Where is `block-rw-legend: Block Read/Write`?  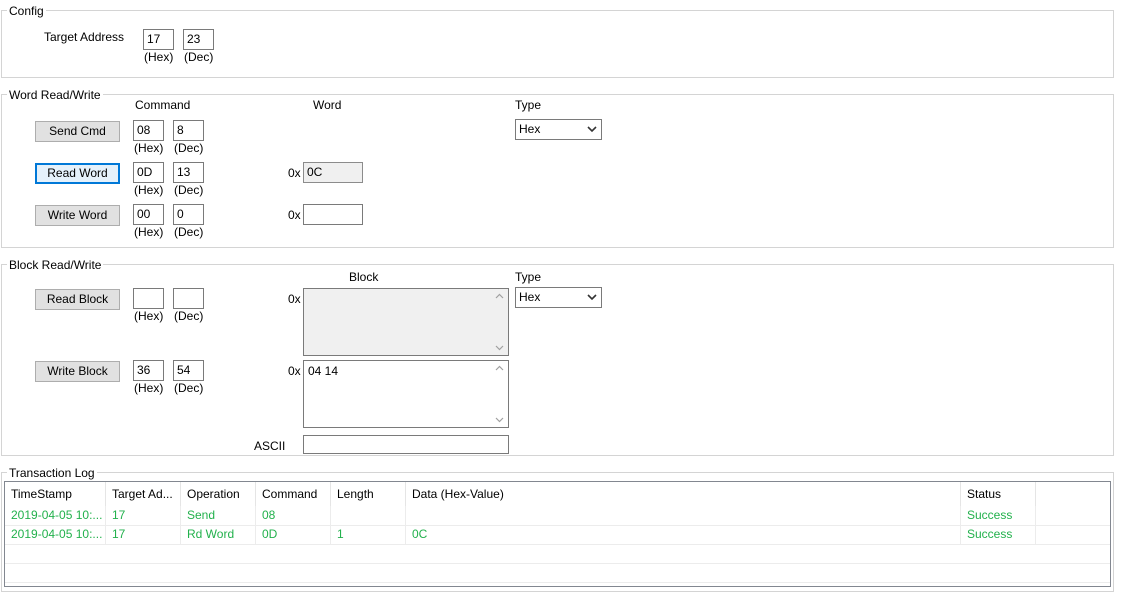 block-rw-legend: Block Read/Write is located at coordinates (55, 265).